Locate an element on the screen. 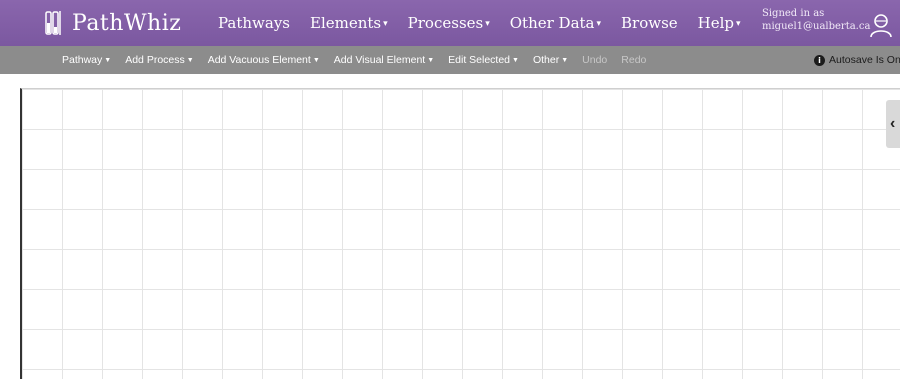  user-email: miguel1@ualberta.ca is located at coordinates (816, 26).